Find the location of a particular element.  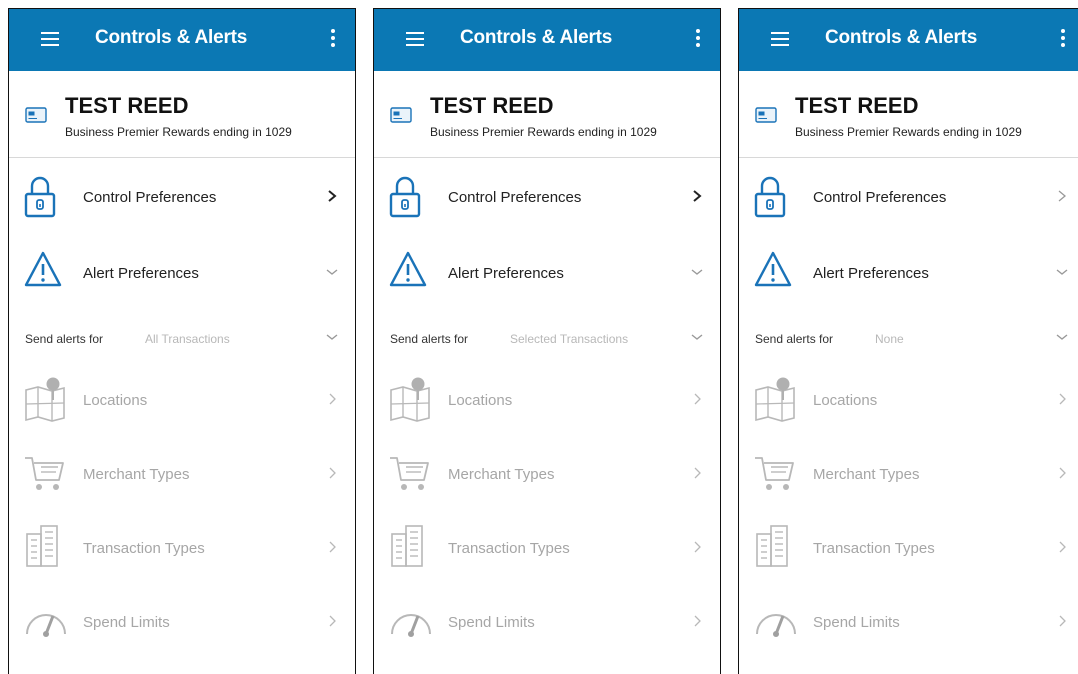

account-name: TEST REED is located at coordinates (492, 105).